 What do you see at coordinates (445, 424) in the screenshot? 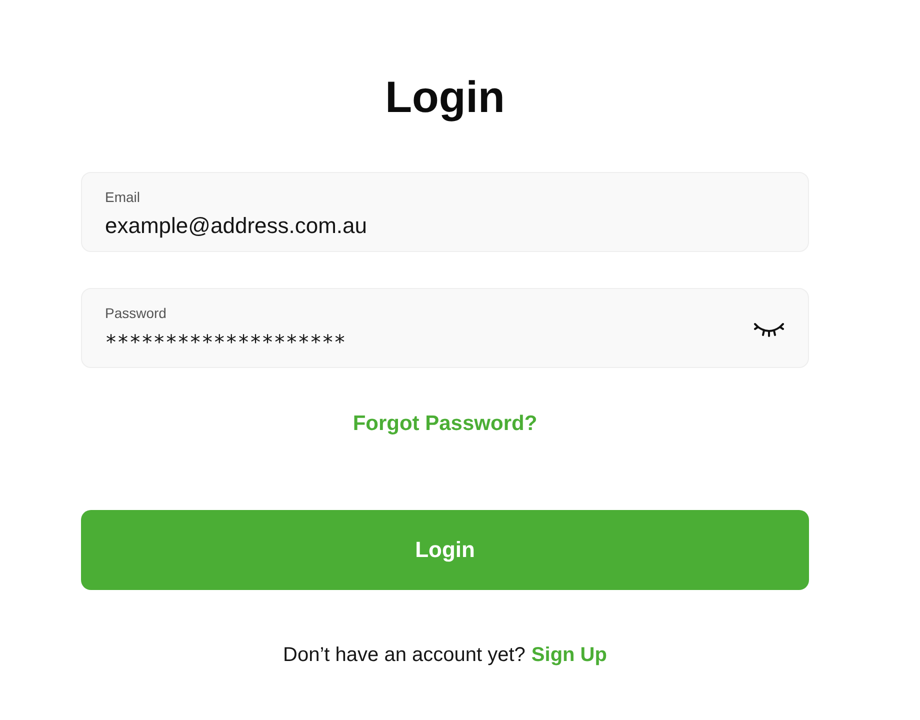
I see `forgot-password-link: Forgot Password?` at bounding box center [445, 424].